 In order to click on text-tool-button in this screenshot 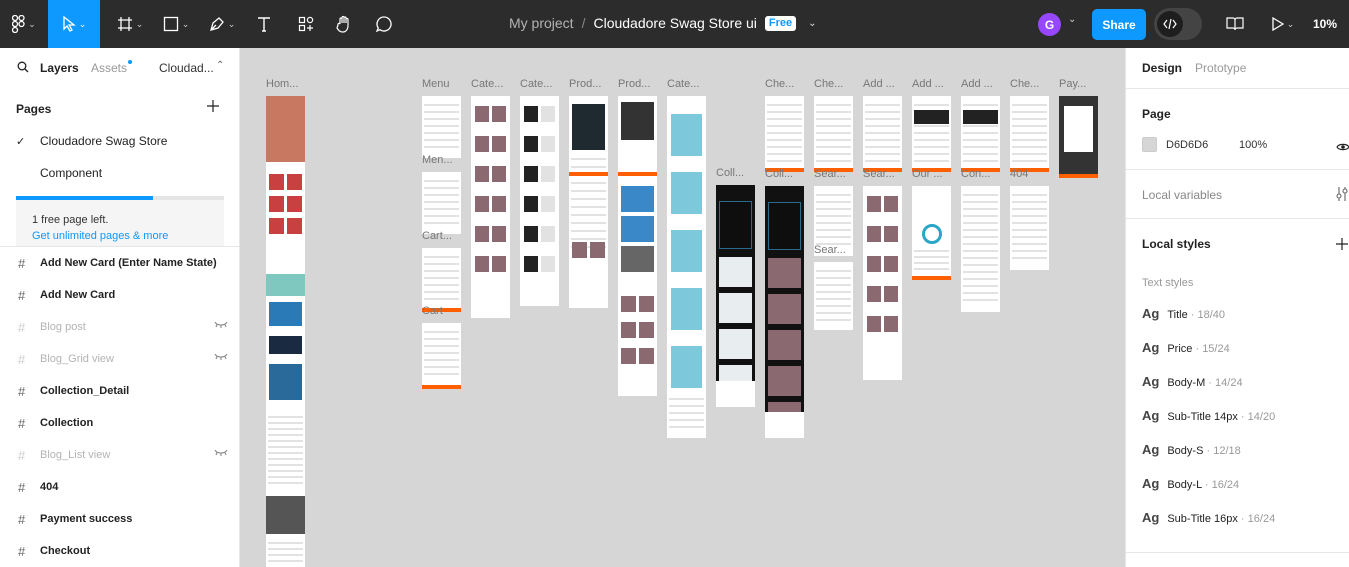, I will do `click(264, 24)`.